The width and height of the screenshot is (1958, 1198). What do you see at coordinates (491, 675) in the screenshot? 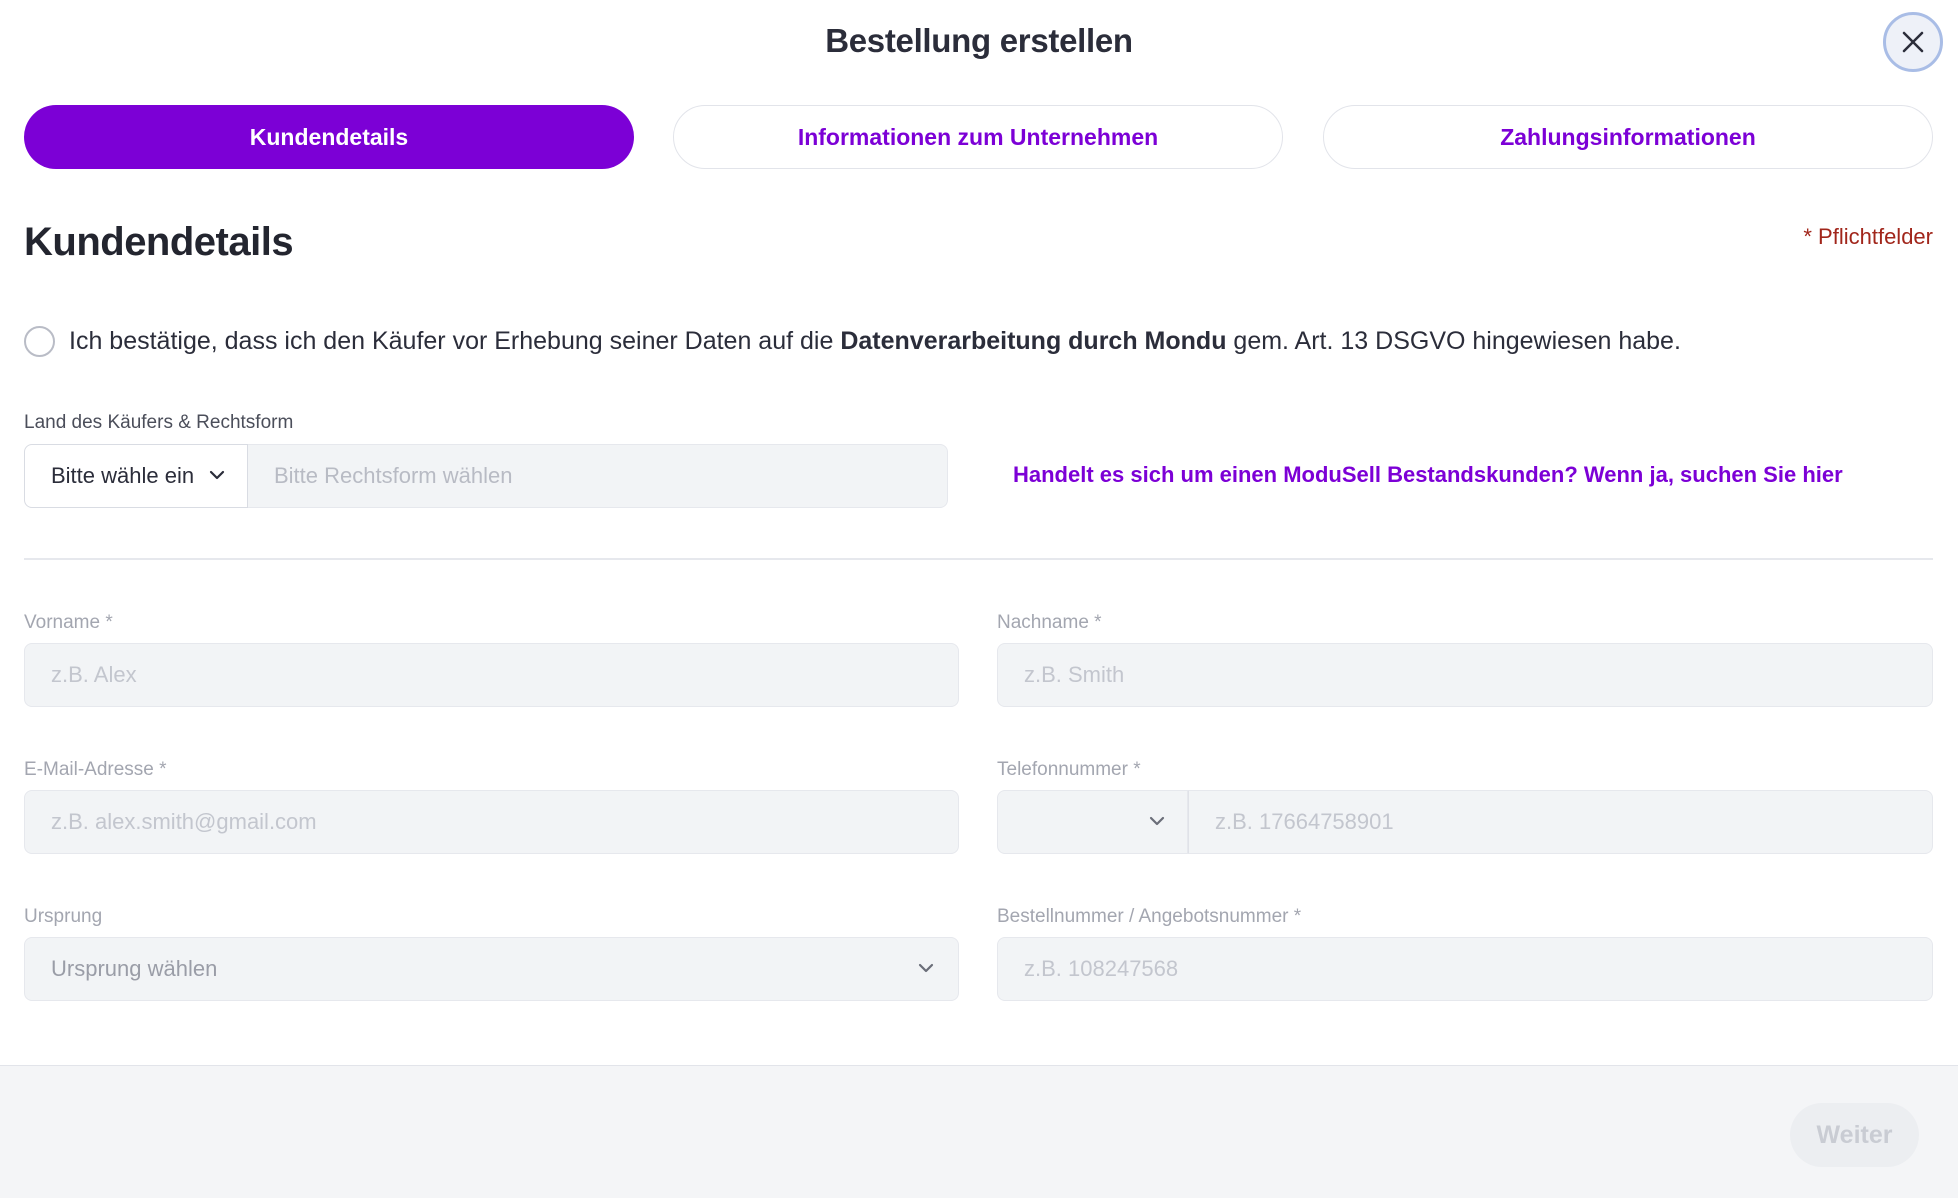
I see `first-name-input: z.B. Alex` at bounding box center [491, 675].